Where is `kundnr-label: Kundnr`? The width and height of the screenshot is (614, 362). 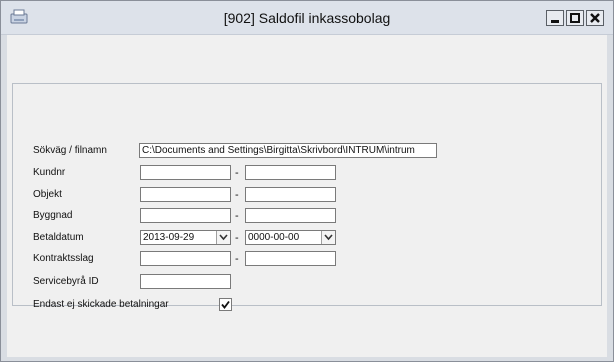
kundnr-label: Kundnr is located at coordinates (49, 172).